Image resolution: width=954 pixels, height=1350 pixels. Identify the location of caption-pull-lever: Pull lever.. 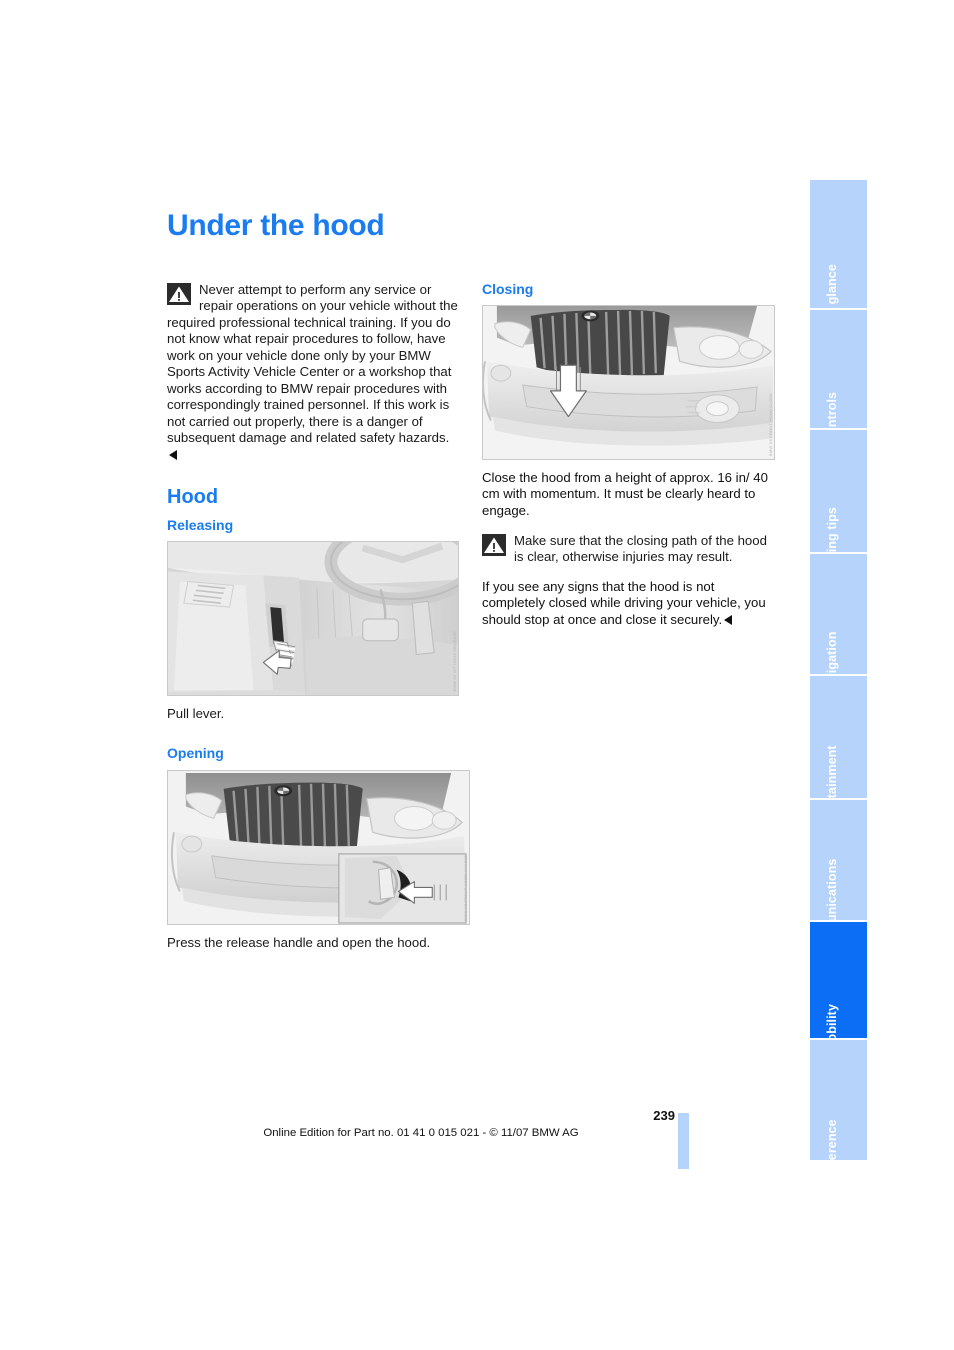
(196, 713).